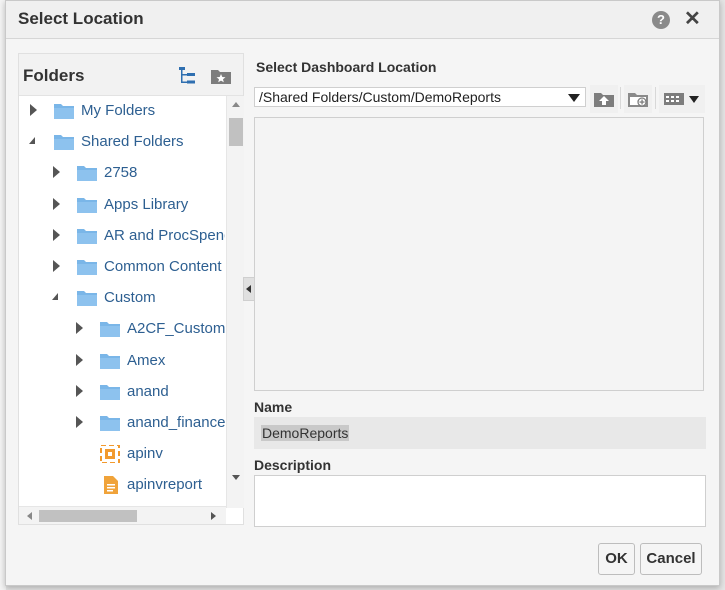 The width and height of the screenshot is (725, 590). Describe the element at coordinates (674, 99) in the screenshot. I see `view-options-icon` at that location.